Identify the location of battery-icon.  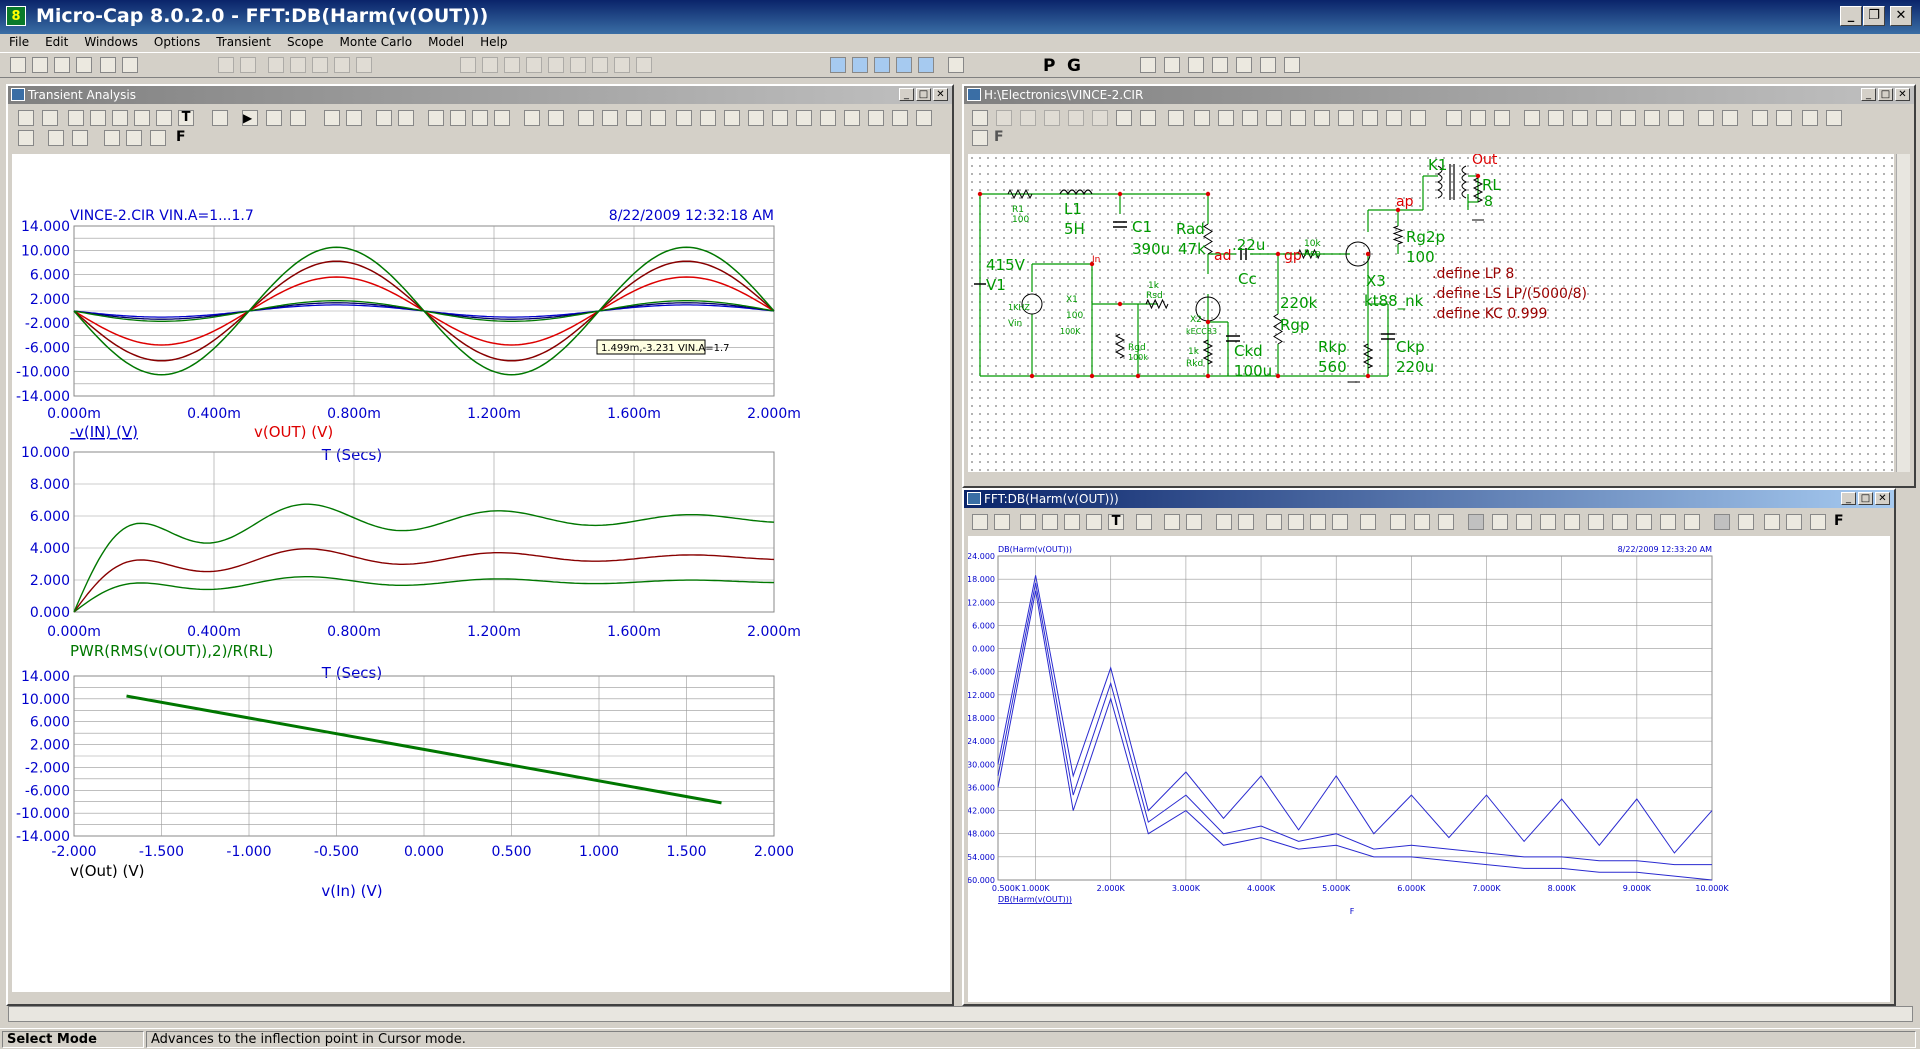
(578, 65).